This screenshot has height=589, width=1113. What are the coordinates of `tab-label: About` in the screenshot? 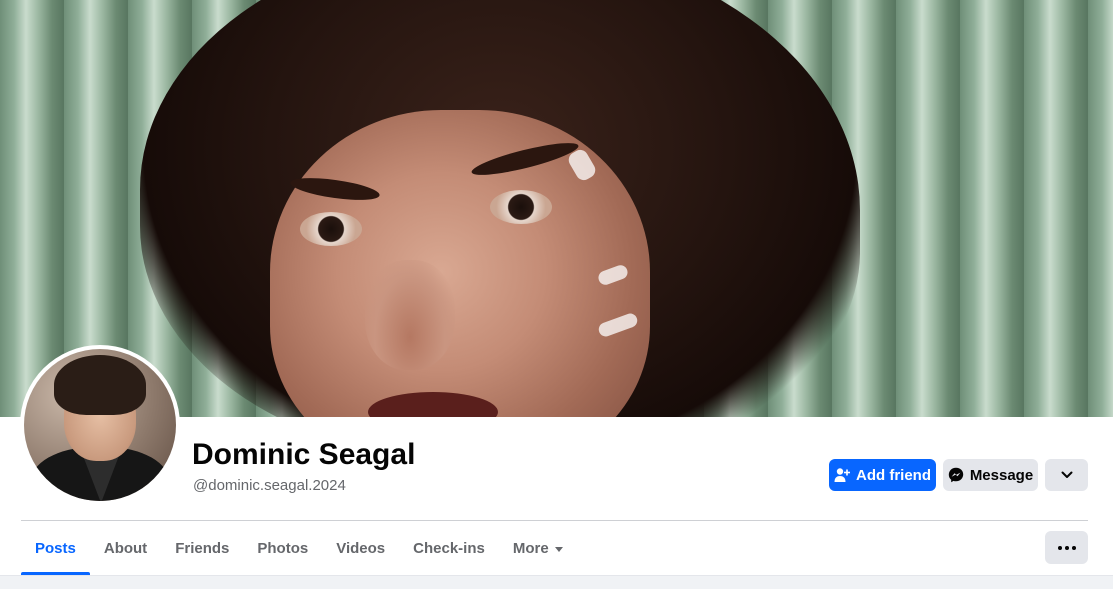 It's located at (125, 548).